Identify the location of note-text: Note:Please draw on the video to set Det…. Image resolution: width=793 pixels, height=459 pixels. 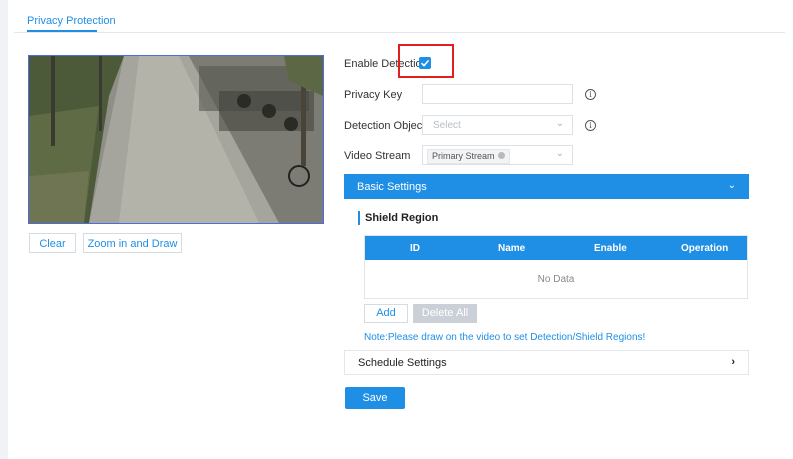
(505, 337).